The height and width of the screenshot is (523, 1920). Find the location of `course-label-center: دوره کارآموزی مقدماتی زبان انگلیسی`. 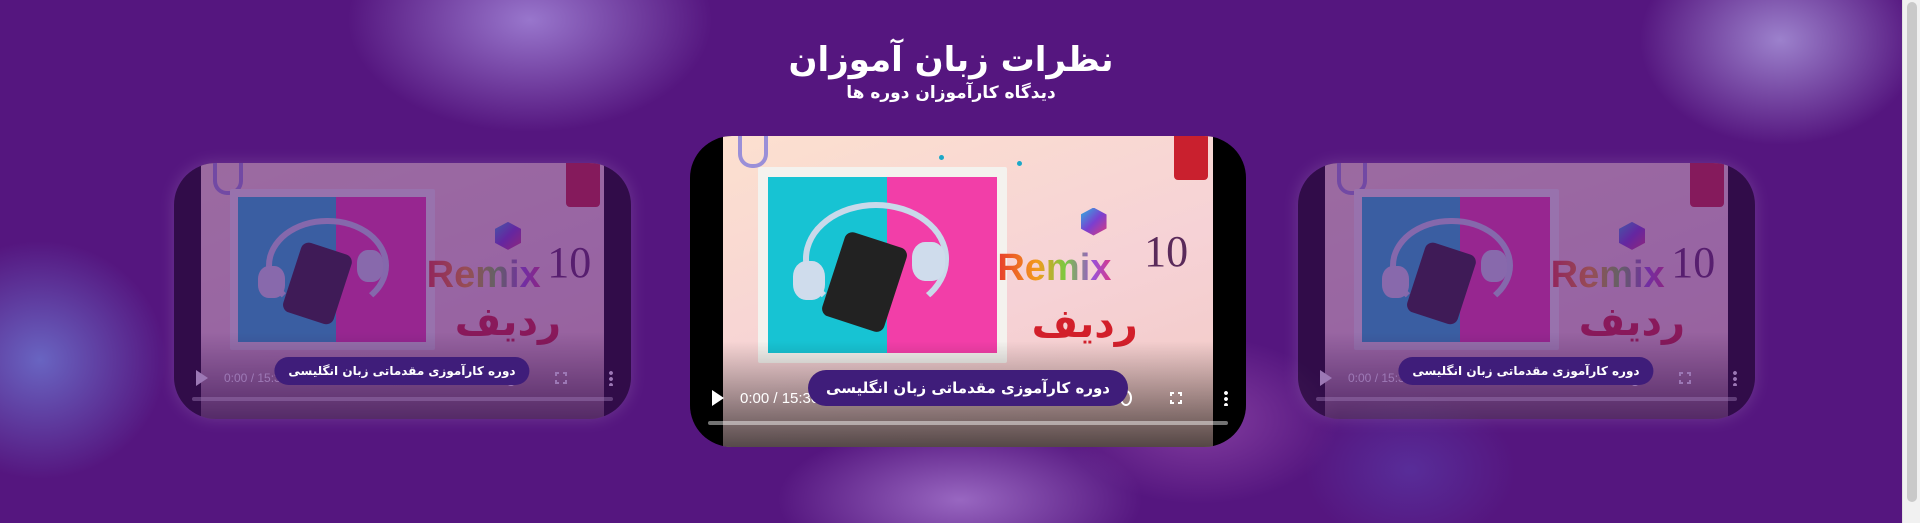

course-label-center: دوره کارآموزی مقدماتی زبان انگلیسی is located at coordinates (968, 388).